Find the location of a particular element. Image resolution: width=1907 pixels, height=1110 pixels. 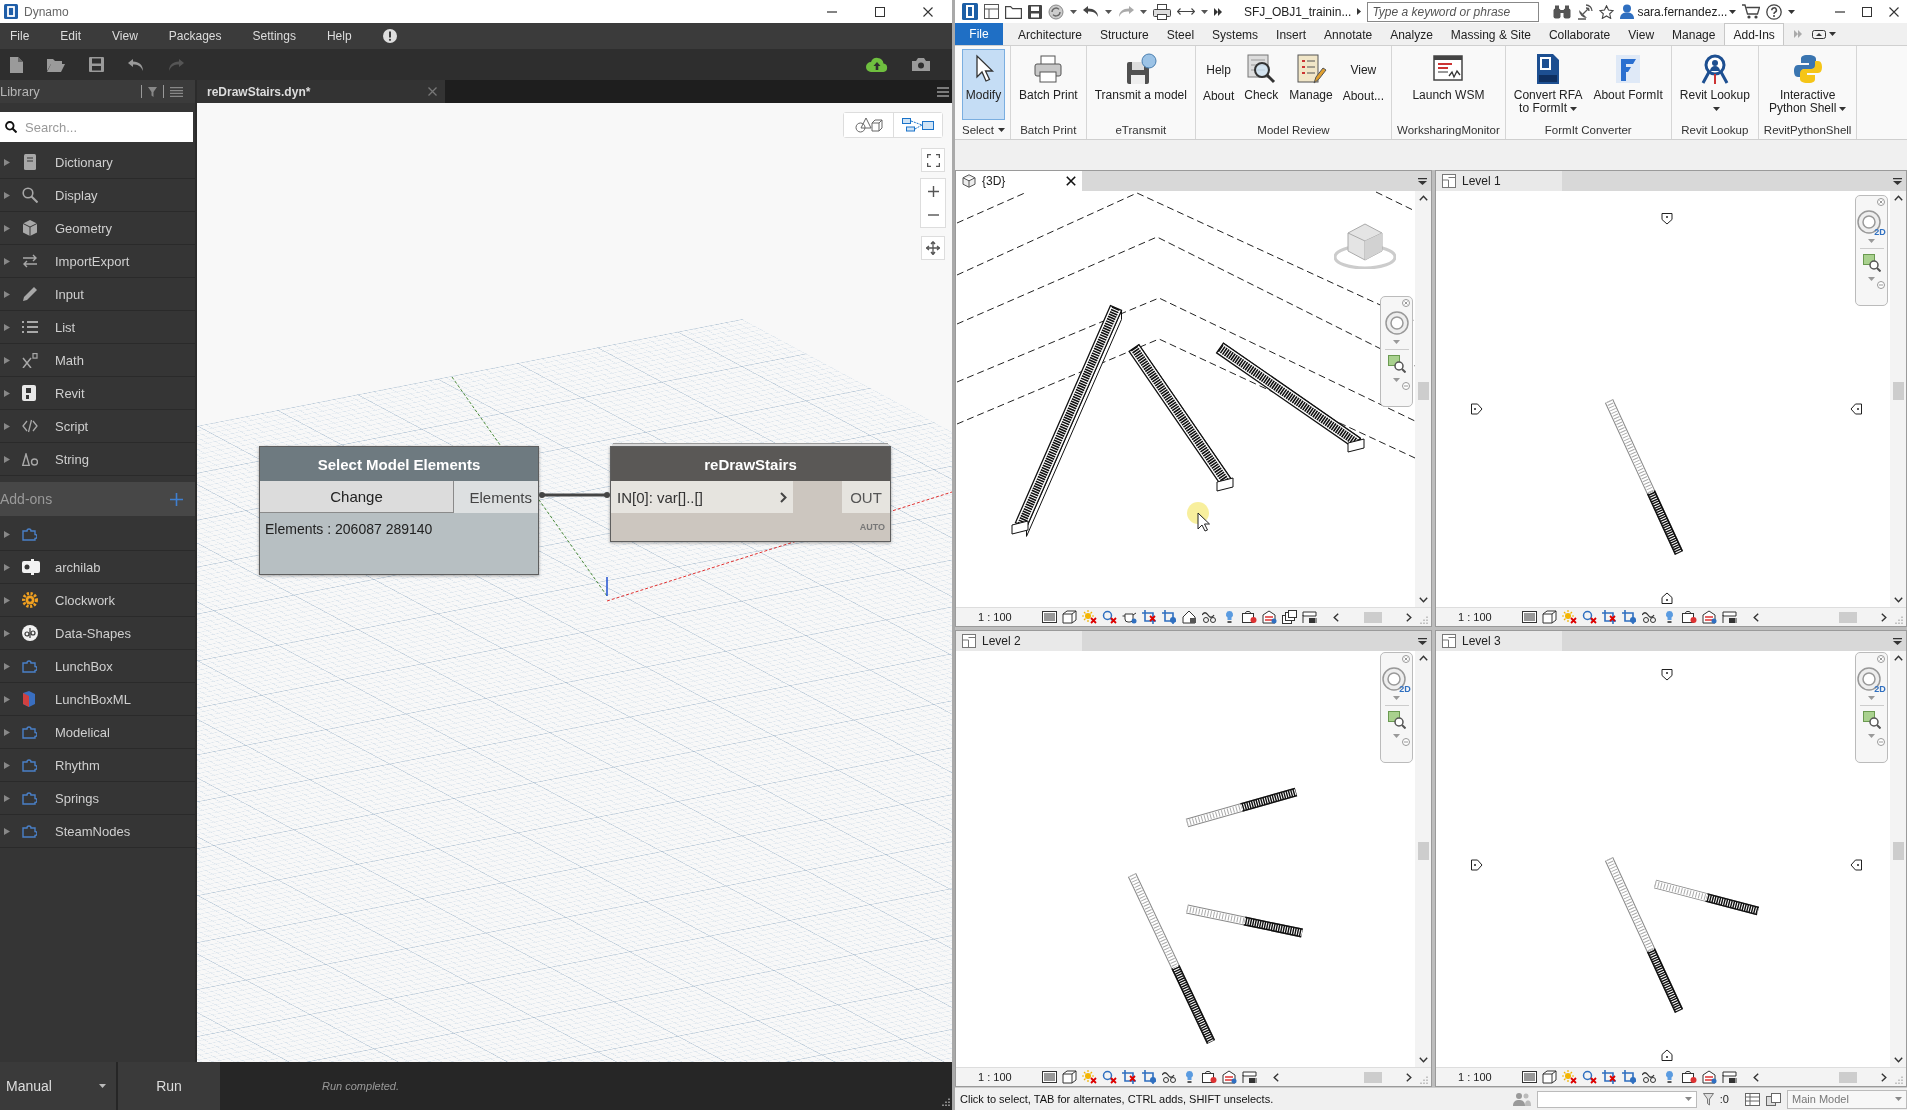

ribbon-tab: Annotate is located at coordinates (1348, 34).